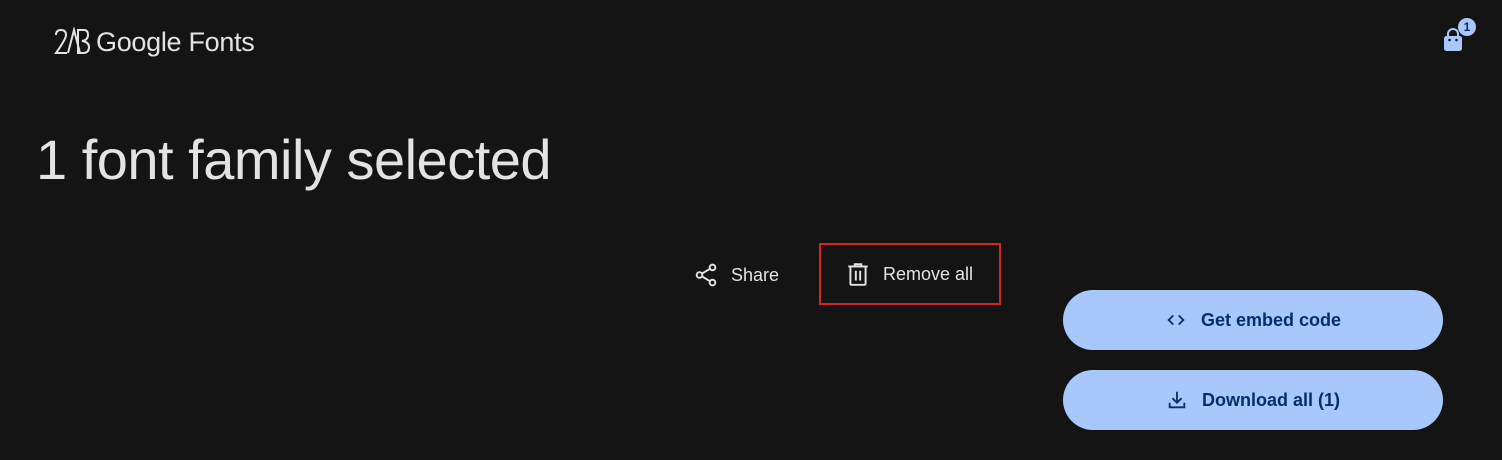  Describe the element at coordinates (1271, 319) in the screenshot. I see `embed-label: Get embed code` at that location.